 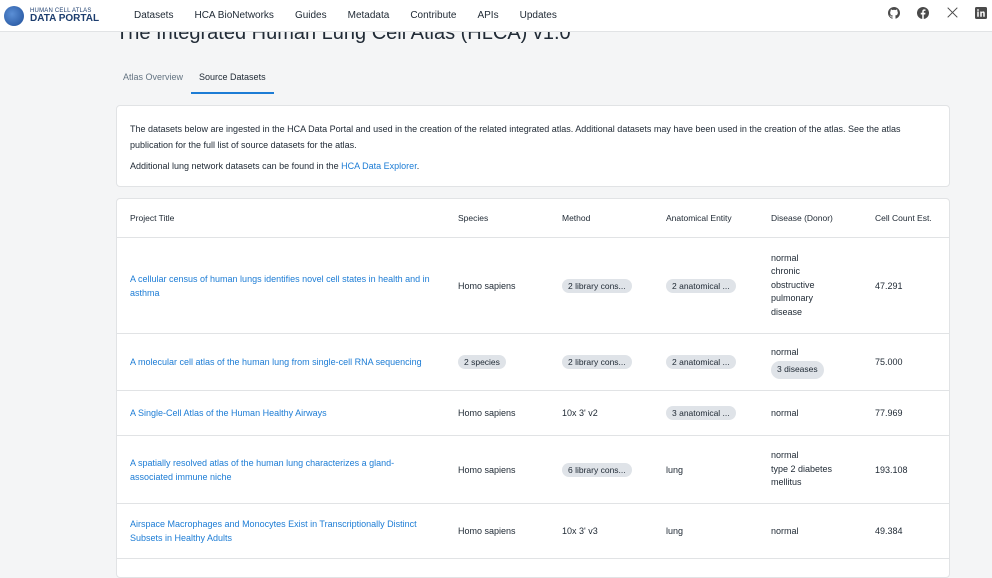 What do you see at coordinates (538, 15) in the screenshot?
I see `nav-updates: Updates` at bounding box center [538, 15].